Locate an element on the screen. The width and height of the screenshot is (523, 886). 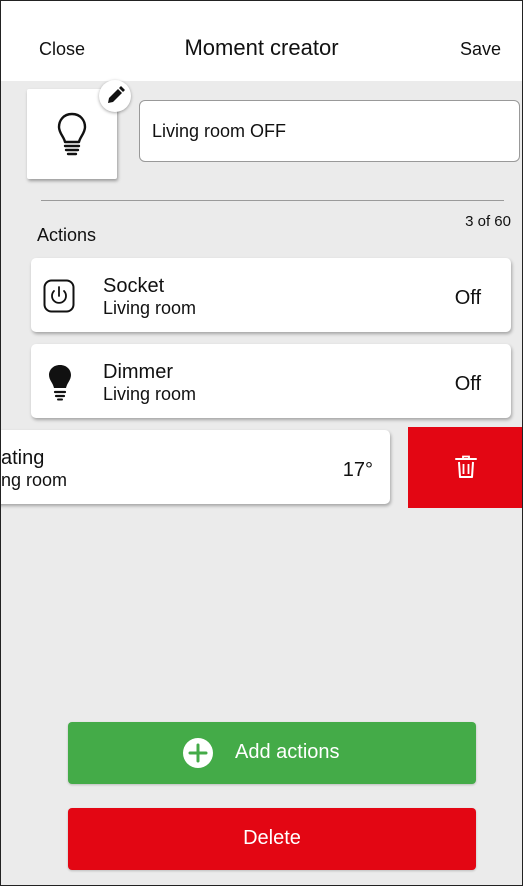
add-actions-button: Add actions is located at coordinates (272, 753).